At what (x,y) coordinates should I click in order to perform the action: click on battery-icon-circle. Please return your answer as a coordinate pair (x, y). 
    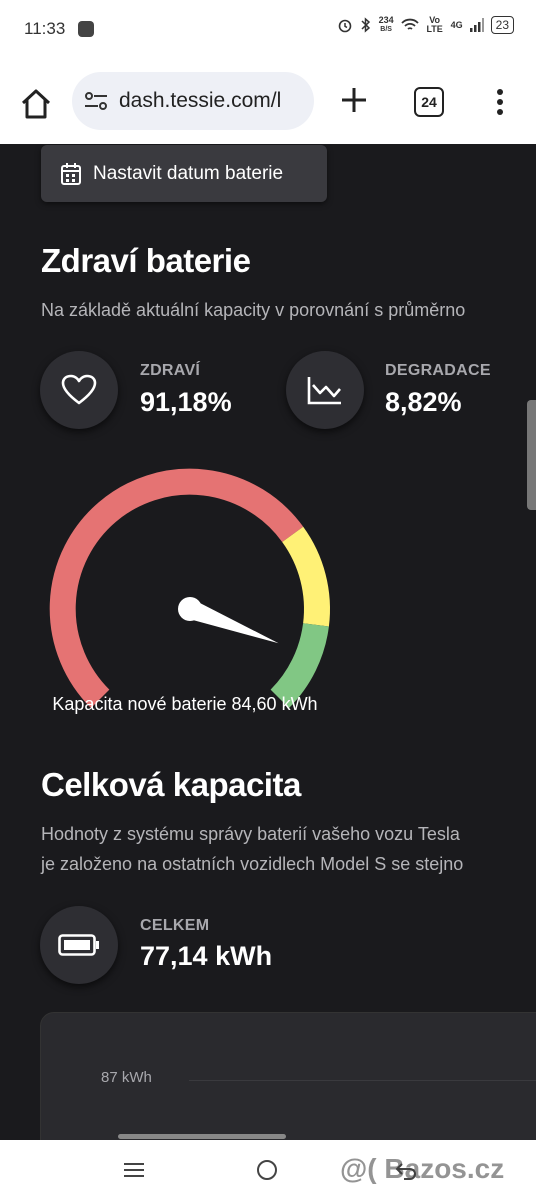
    Looking at the image, I should click on (79, 945).